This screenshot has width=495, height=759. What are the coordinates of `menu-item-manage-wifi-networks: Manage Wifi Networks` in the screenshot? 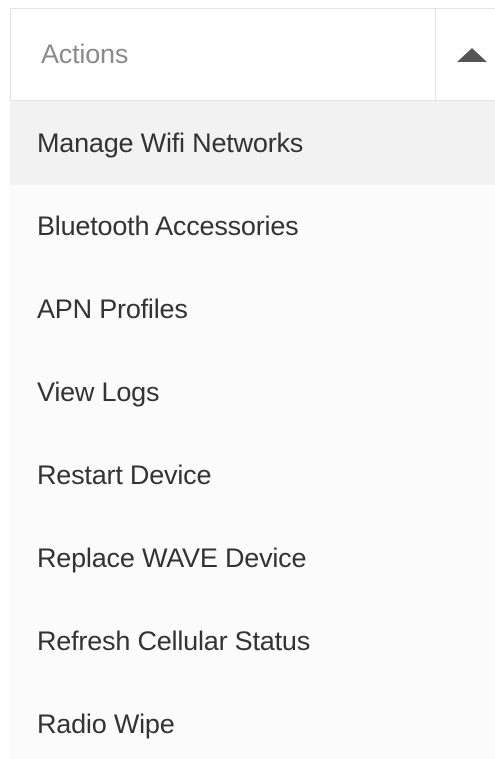 It's located at (252, 143).